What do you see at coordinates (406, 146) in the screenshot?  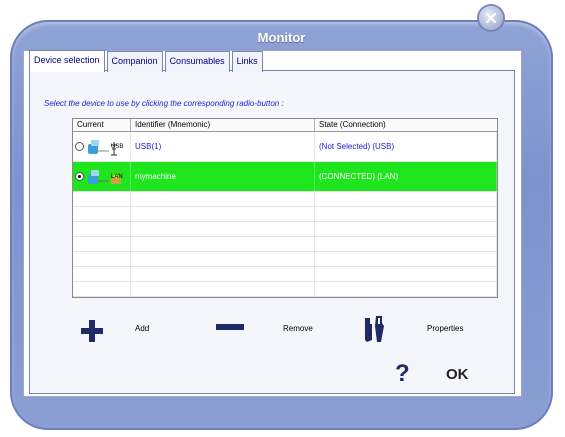 I see `state-cell: (Not Selected) (USB)` at bounding box center [406, 146].